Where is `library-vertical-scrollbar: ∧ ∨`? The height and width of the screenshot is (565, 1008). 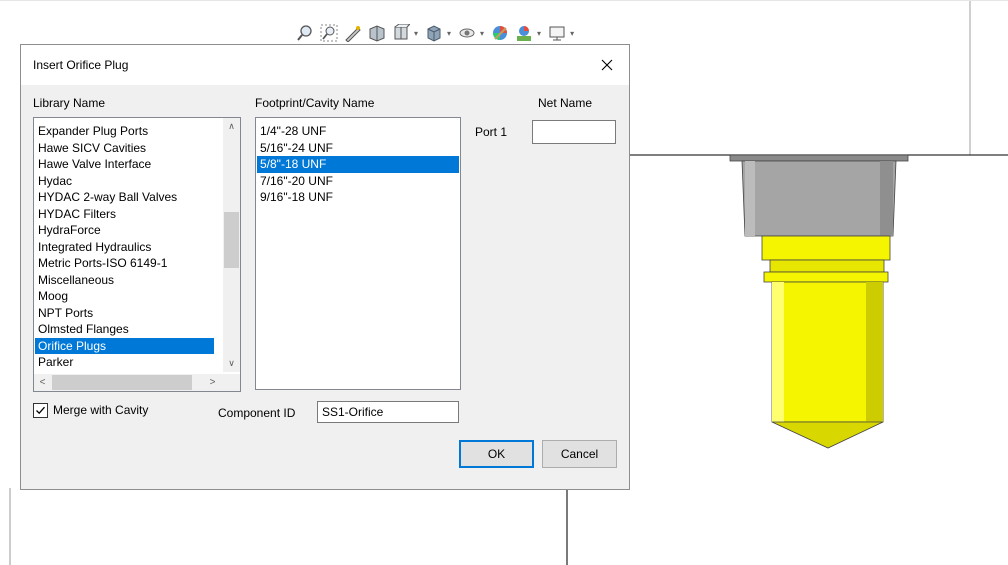
library-vertical-scrollbar: ∧ ∨ is located at coordinates (231, 245).